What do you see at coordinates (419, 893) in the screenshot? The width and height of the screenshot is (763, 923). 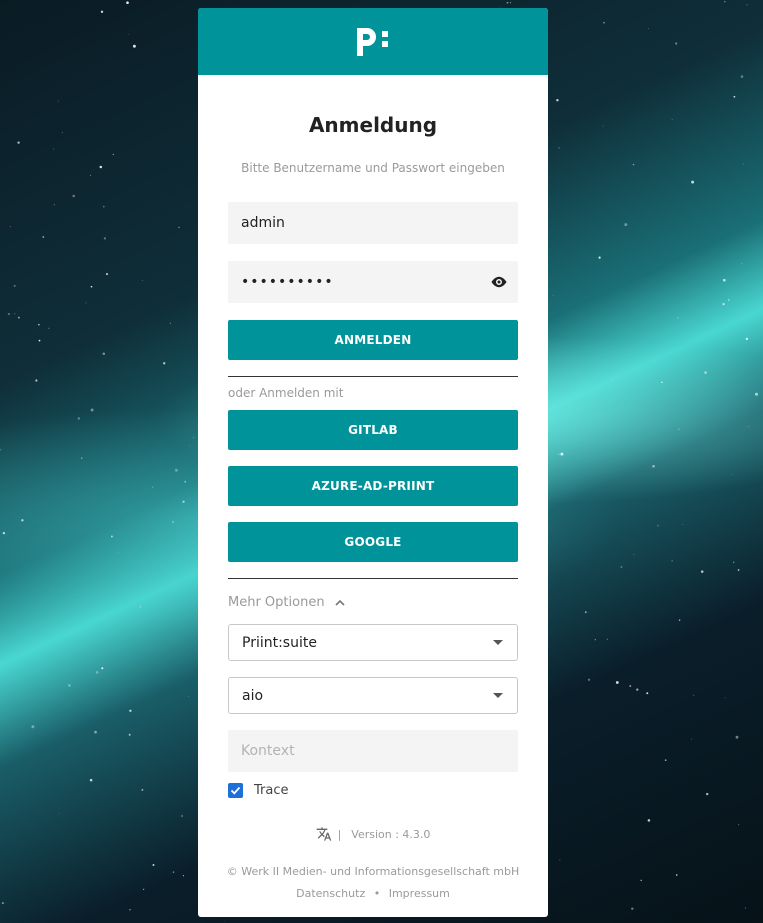 I see `imprint-link: Impressum` at bounding box center [419, 893].